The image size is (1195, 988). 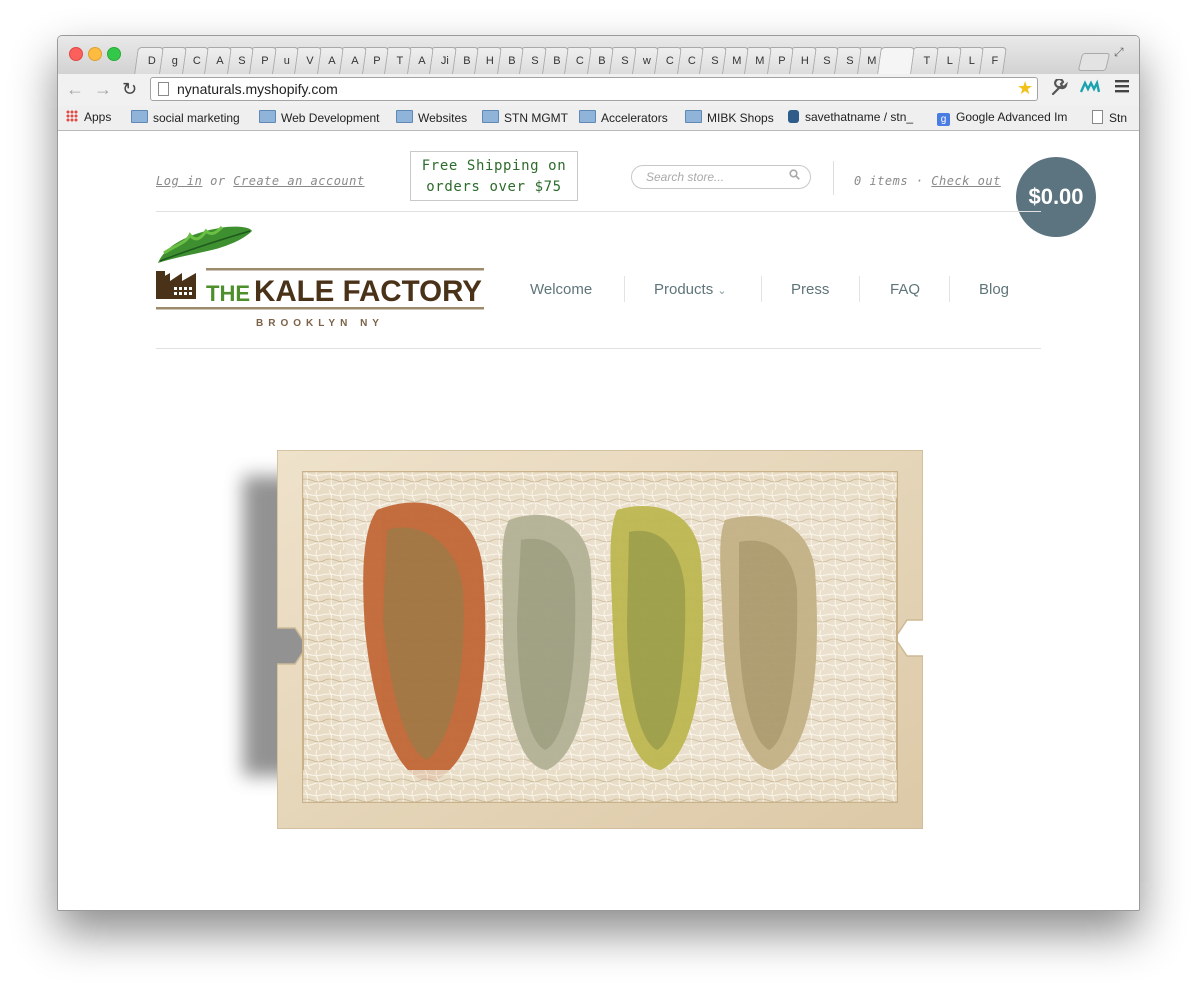 I want to click on bookmark-savethatname: savethatname / stn_, so click(x=850, y=117).